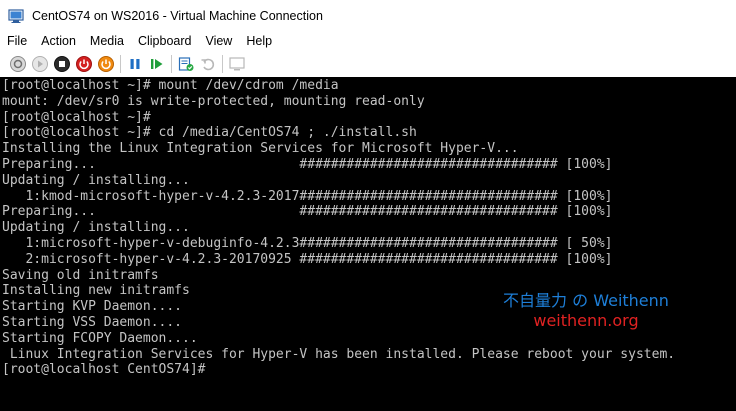 This screenshot has width=736, height=411. I want to click on start-icon, so click(40, 64).